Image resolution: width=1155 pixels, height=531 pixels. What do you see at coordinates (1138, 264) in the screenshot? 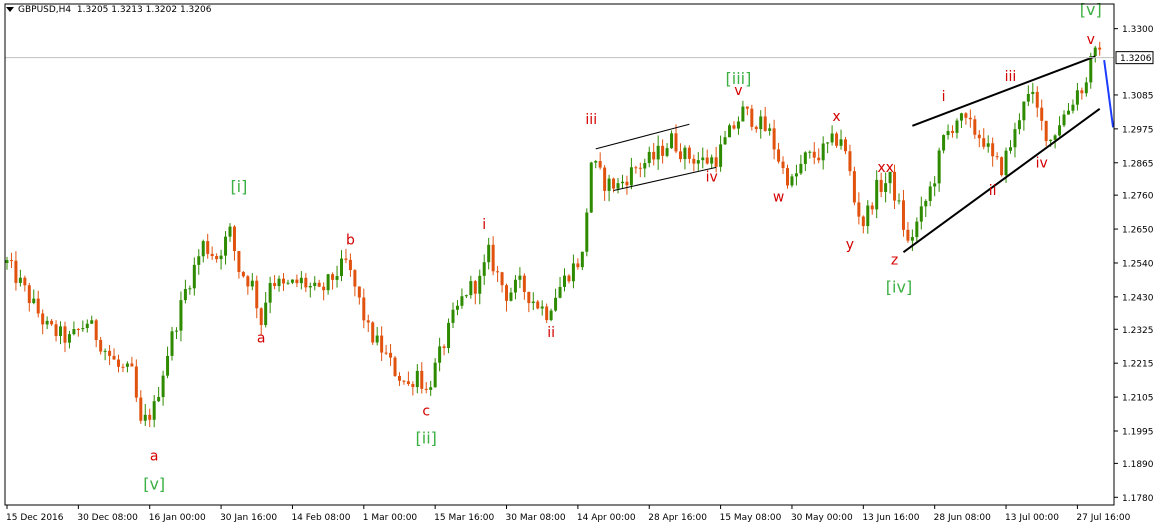
I see `y-tick-label: 1.2540` at bounding box center [1138, 264].